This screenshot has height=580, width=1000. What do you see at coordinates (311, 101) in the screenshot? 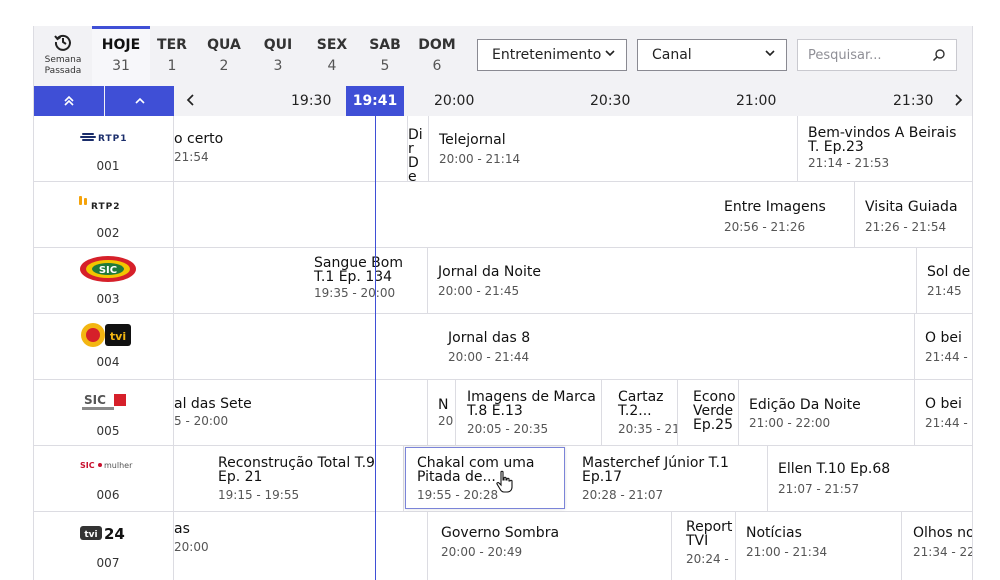
I see `time-label: 19:30` at bounding box center [311, 101].